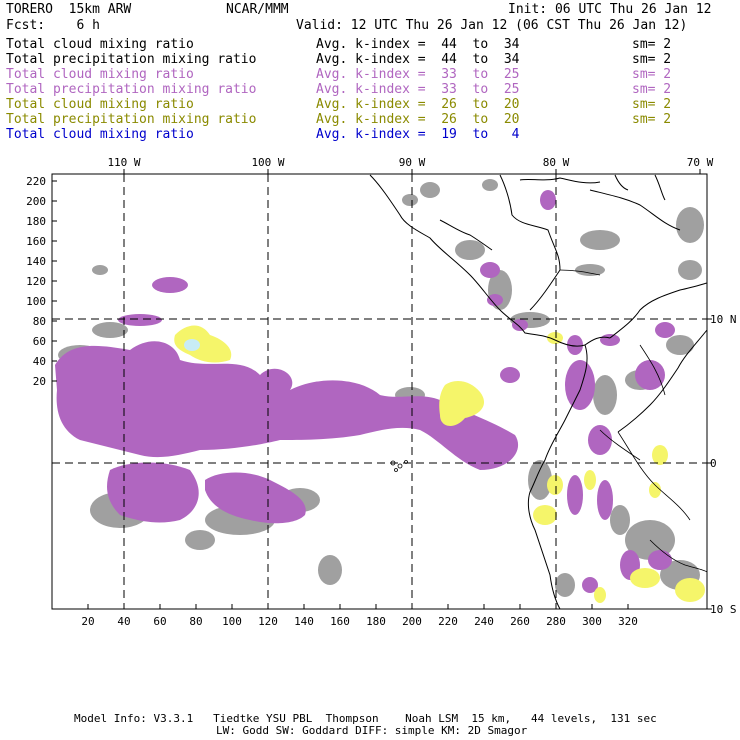 The image size is (740, 740). What do you see at coordinates (232, 621) in the screenshot?
I see `bottom-tick-label: 100` at bounding box center [232, 621].